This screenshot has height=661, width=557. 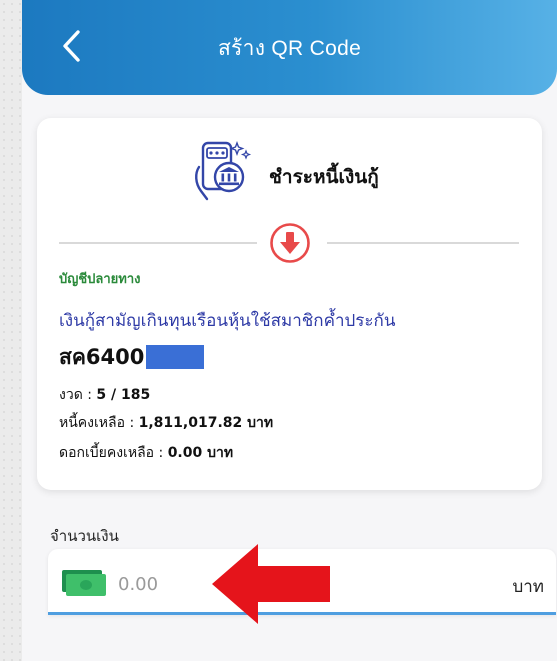 What do you see at coordinates (97, 423) in the screenshot?
I see `balance-label: หนี้คงเหลือ :` at bounding box center [97, 423].